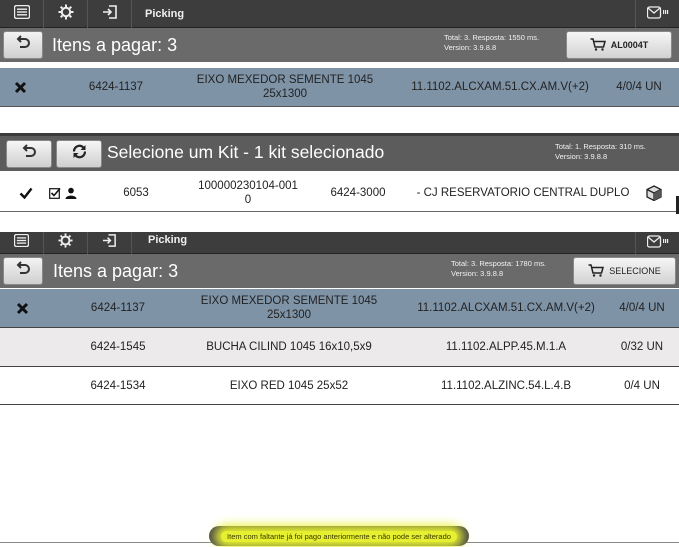  I want to click on item-description: EIXO RED 1045 25x52, so click(289, 385).